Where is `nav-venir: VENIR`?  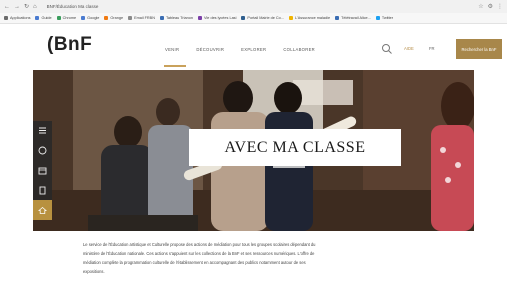
nav-venir: VENIR is located at coordinates (172, 49).